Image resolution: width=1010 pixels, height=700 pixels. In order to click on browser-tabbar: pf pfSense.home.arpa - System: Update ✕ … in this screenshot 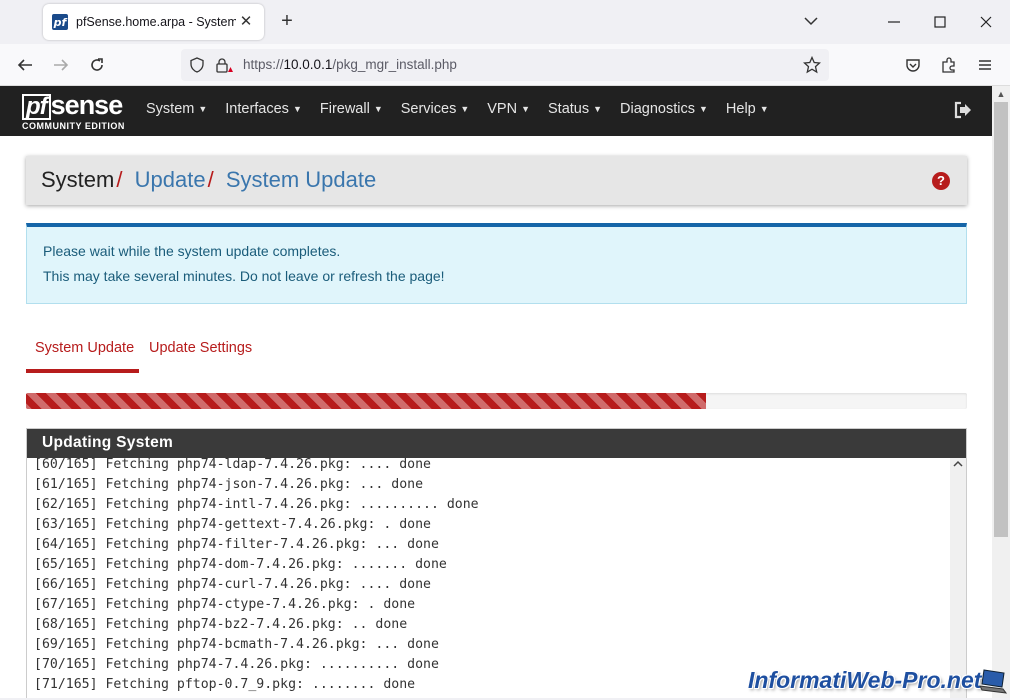, I will do `click(505, 22)`.